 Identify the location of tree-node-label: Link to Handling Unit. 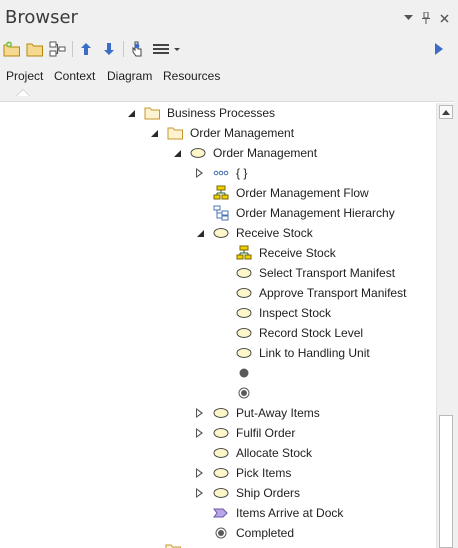
(314, 353).